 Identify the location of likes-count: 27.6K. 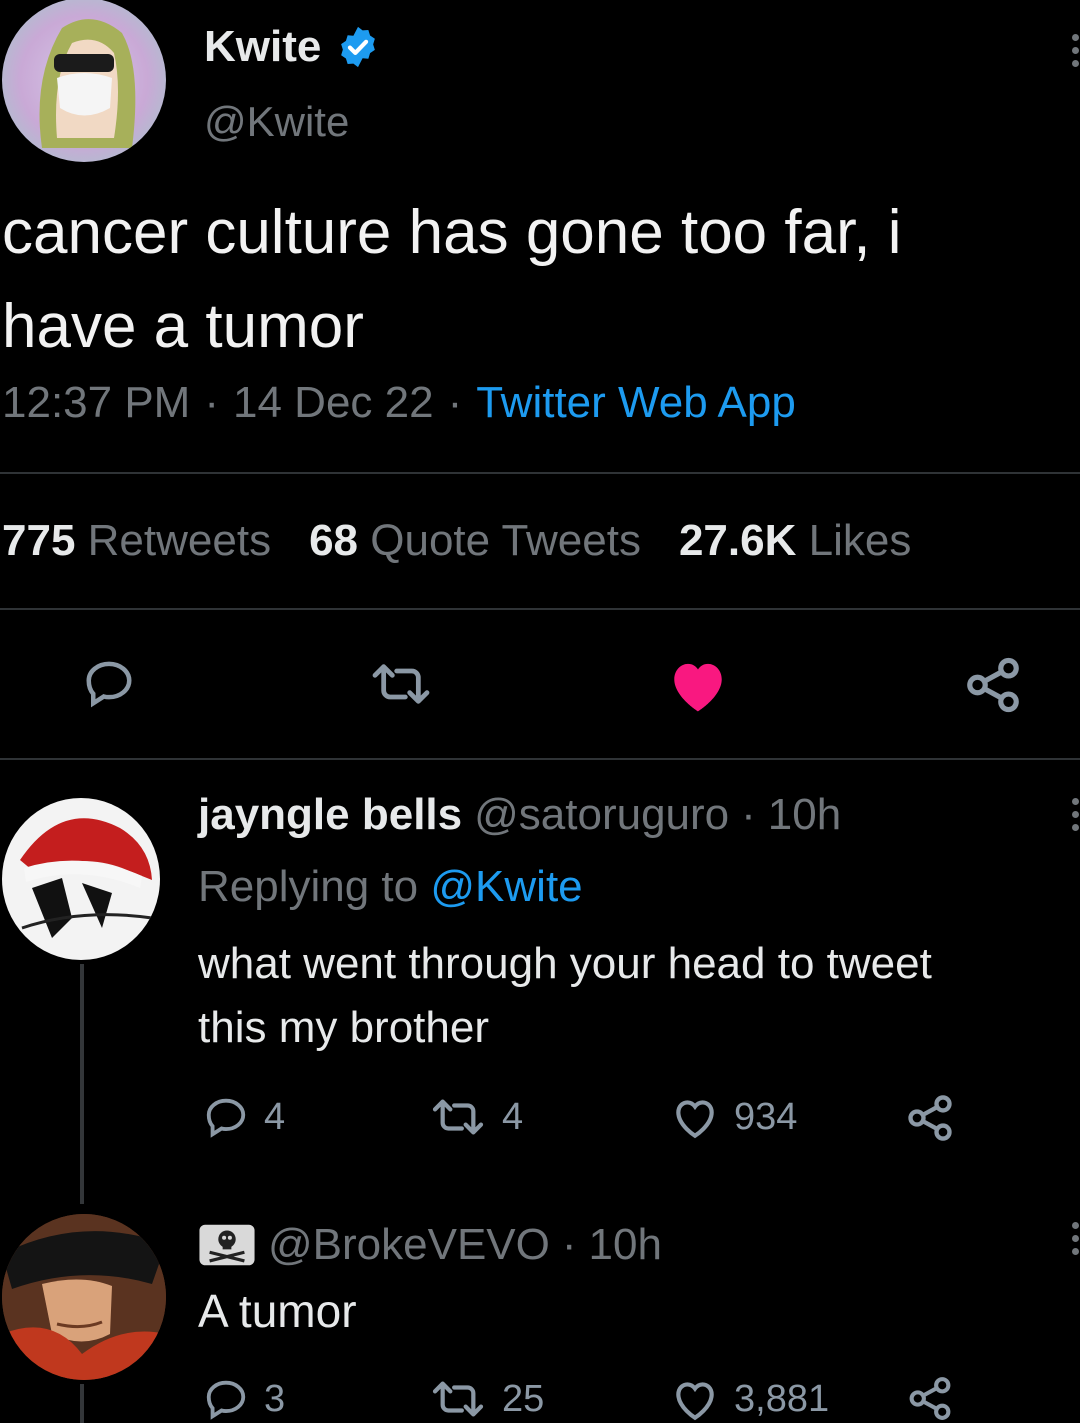
(737, 540).